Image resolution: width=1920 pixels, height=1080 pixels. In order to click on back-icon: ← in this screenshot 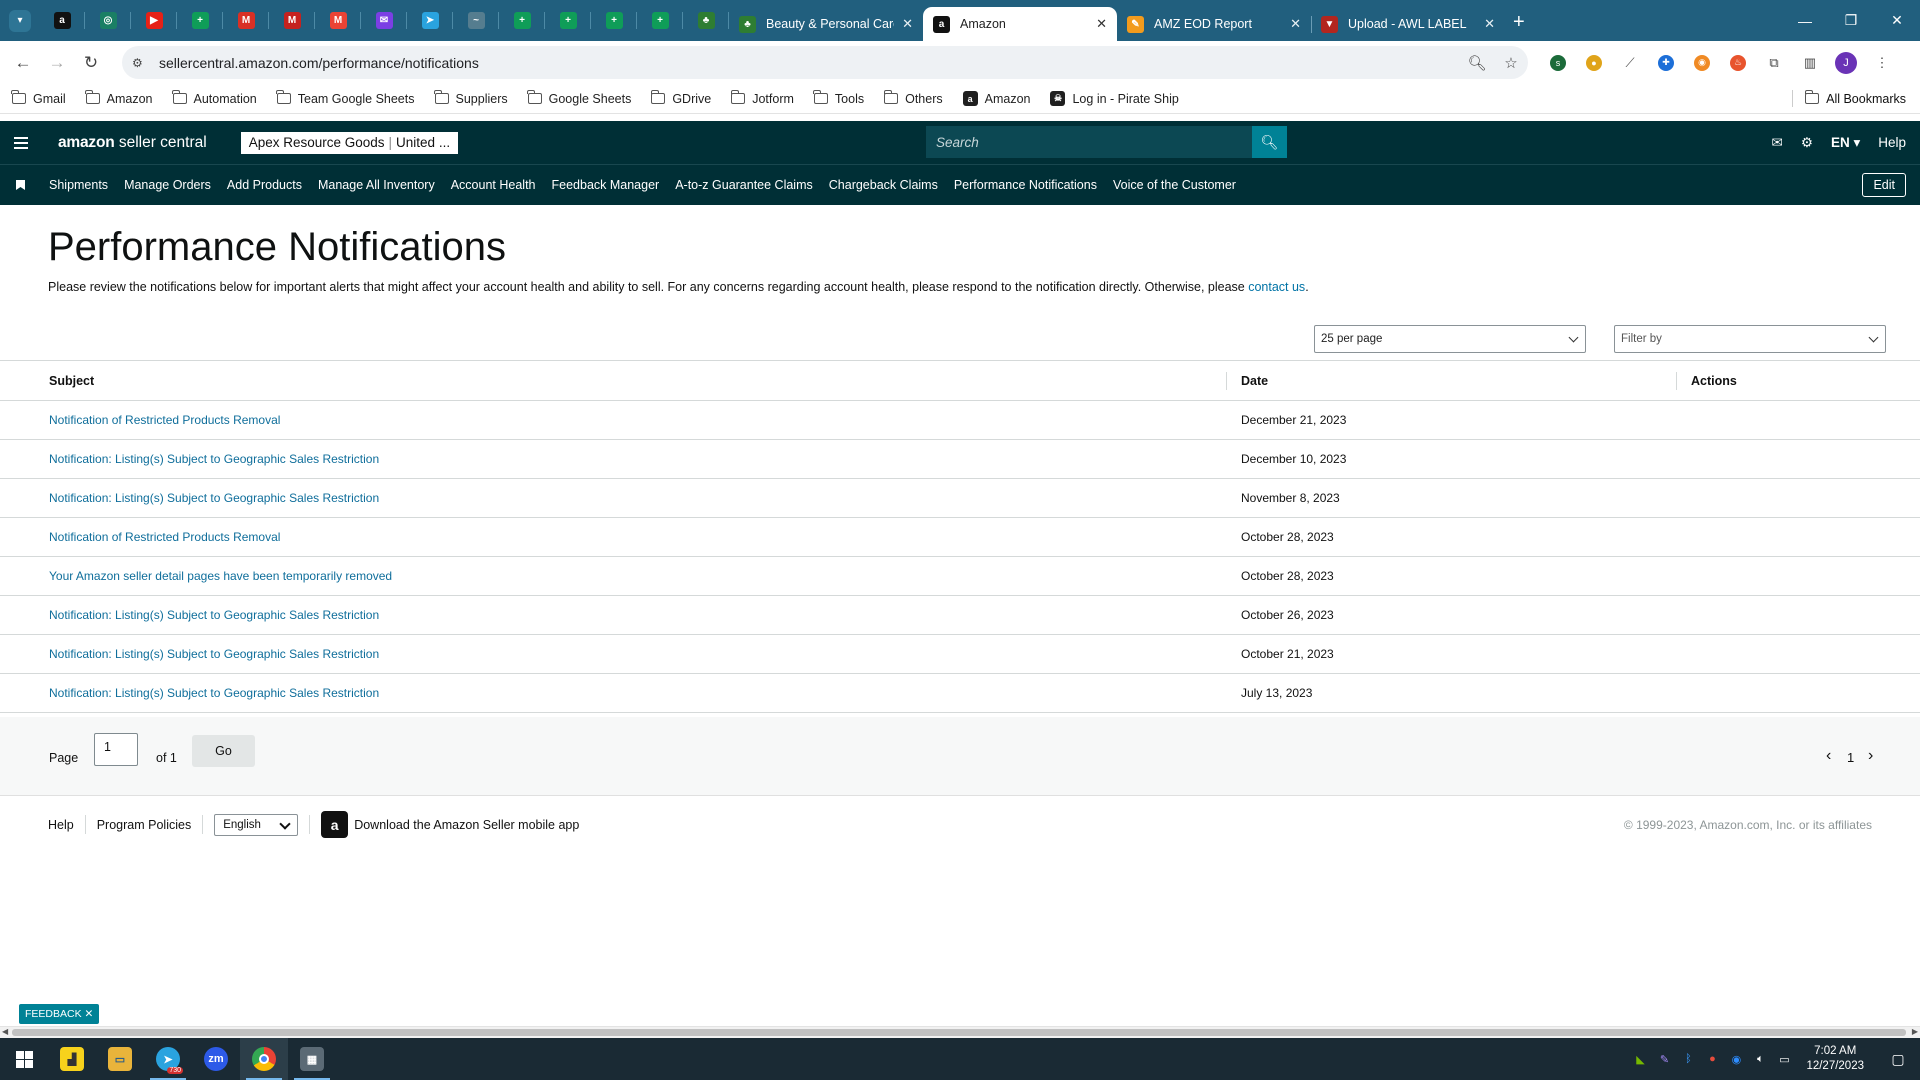, I will do `click(23, 63)`.